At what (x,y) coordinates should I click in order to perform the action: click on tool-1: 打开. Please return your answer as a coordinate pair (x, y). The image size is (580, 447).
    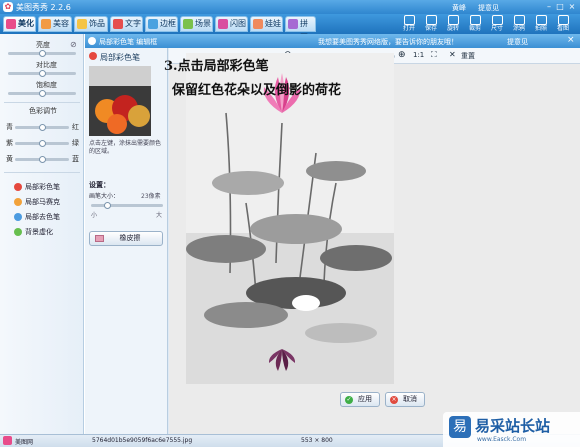
    Looking at the image, I should click on (409, 24).